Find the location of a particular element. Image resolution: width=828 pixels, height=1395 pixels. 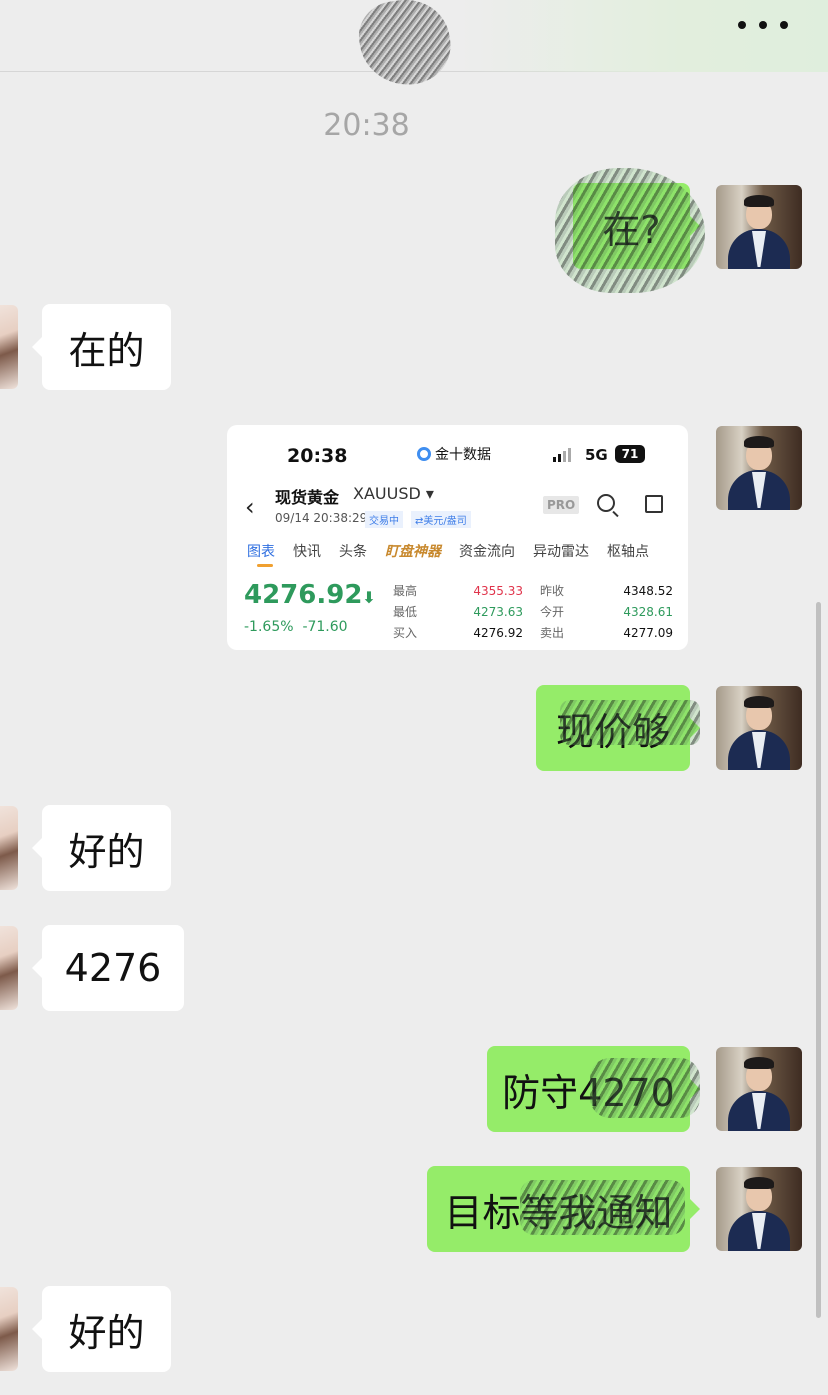

tab-headlines: 头条 is located at coordinates (353, 552).